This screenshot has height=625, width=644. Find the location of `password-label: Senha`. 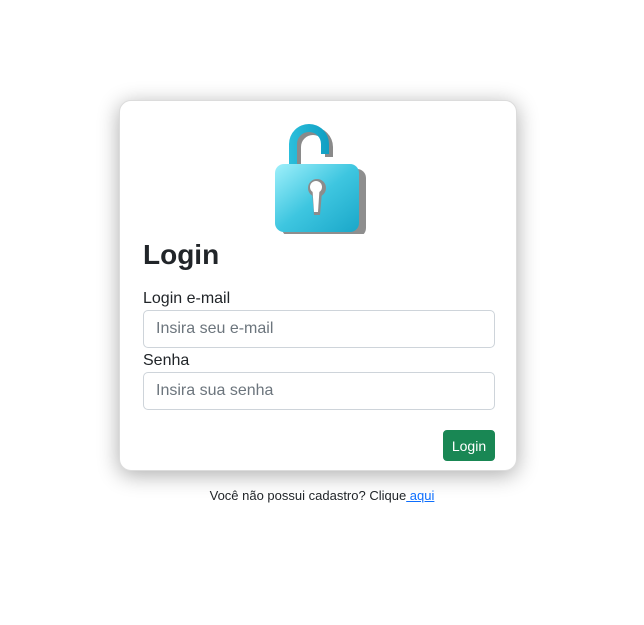

password-label: Senha is located at coordinates (166, 360).